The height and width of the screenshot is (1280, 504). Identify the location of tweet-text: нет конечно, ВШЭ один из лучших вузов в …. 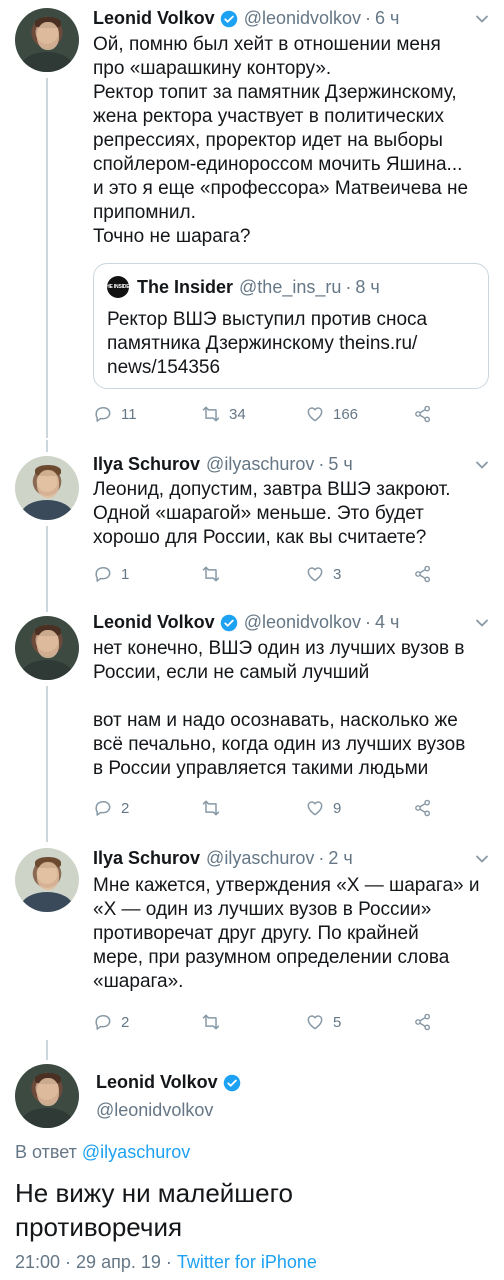
(279, 708).